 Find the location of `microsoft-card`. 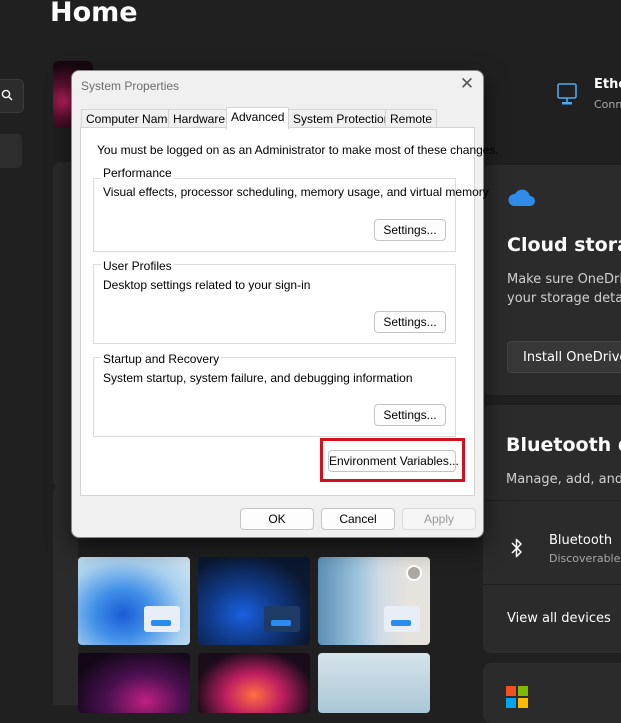

microsoft-card is located at coordinates (552, 693).